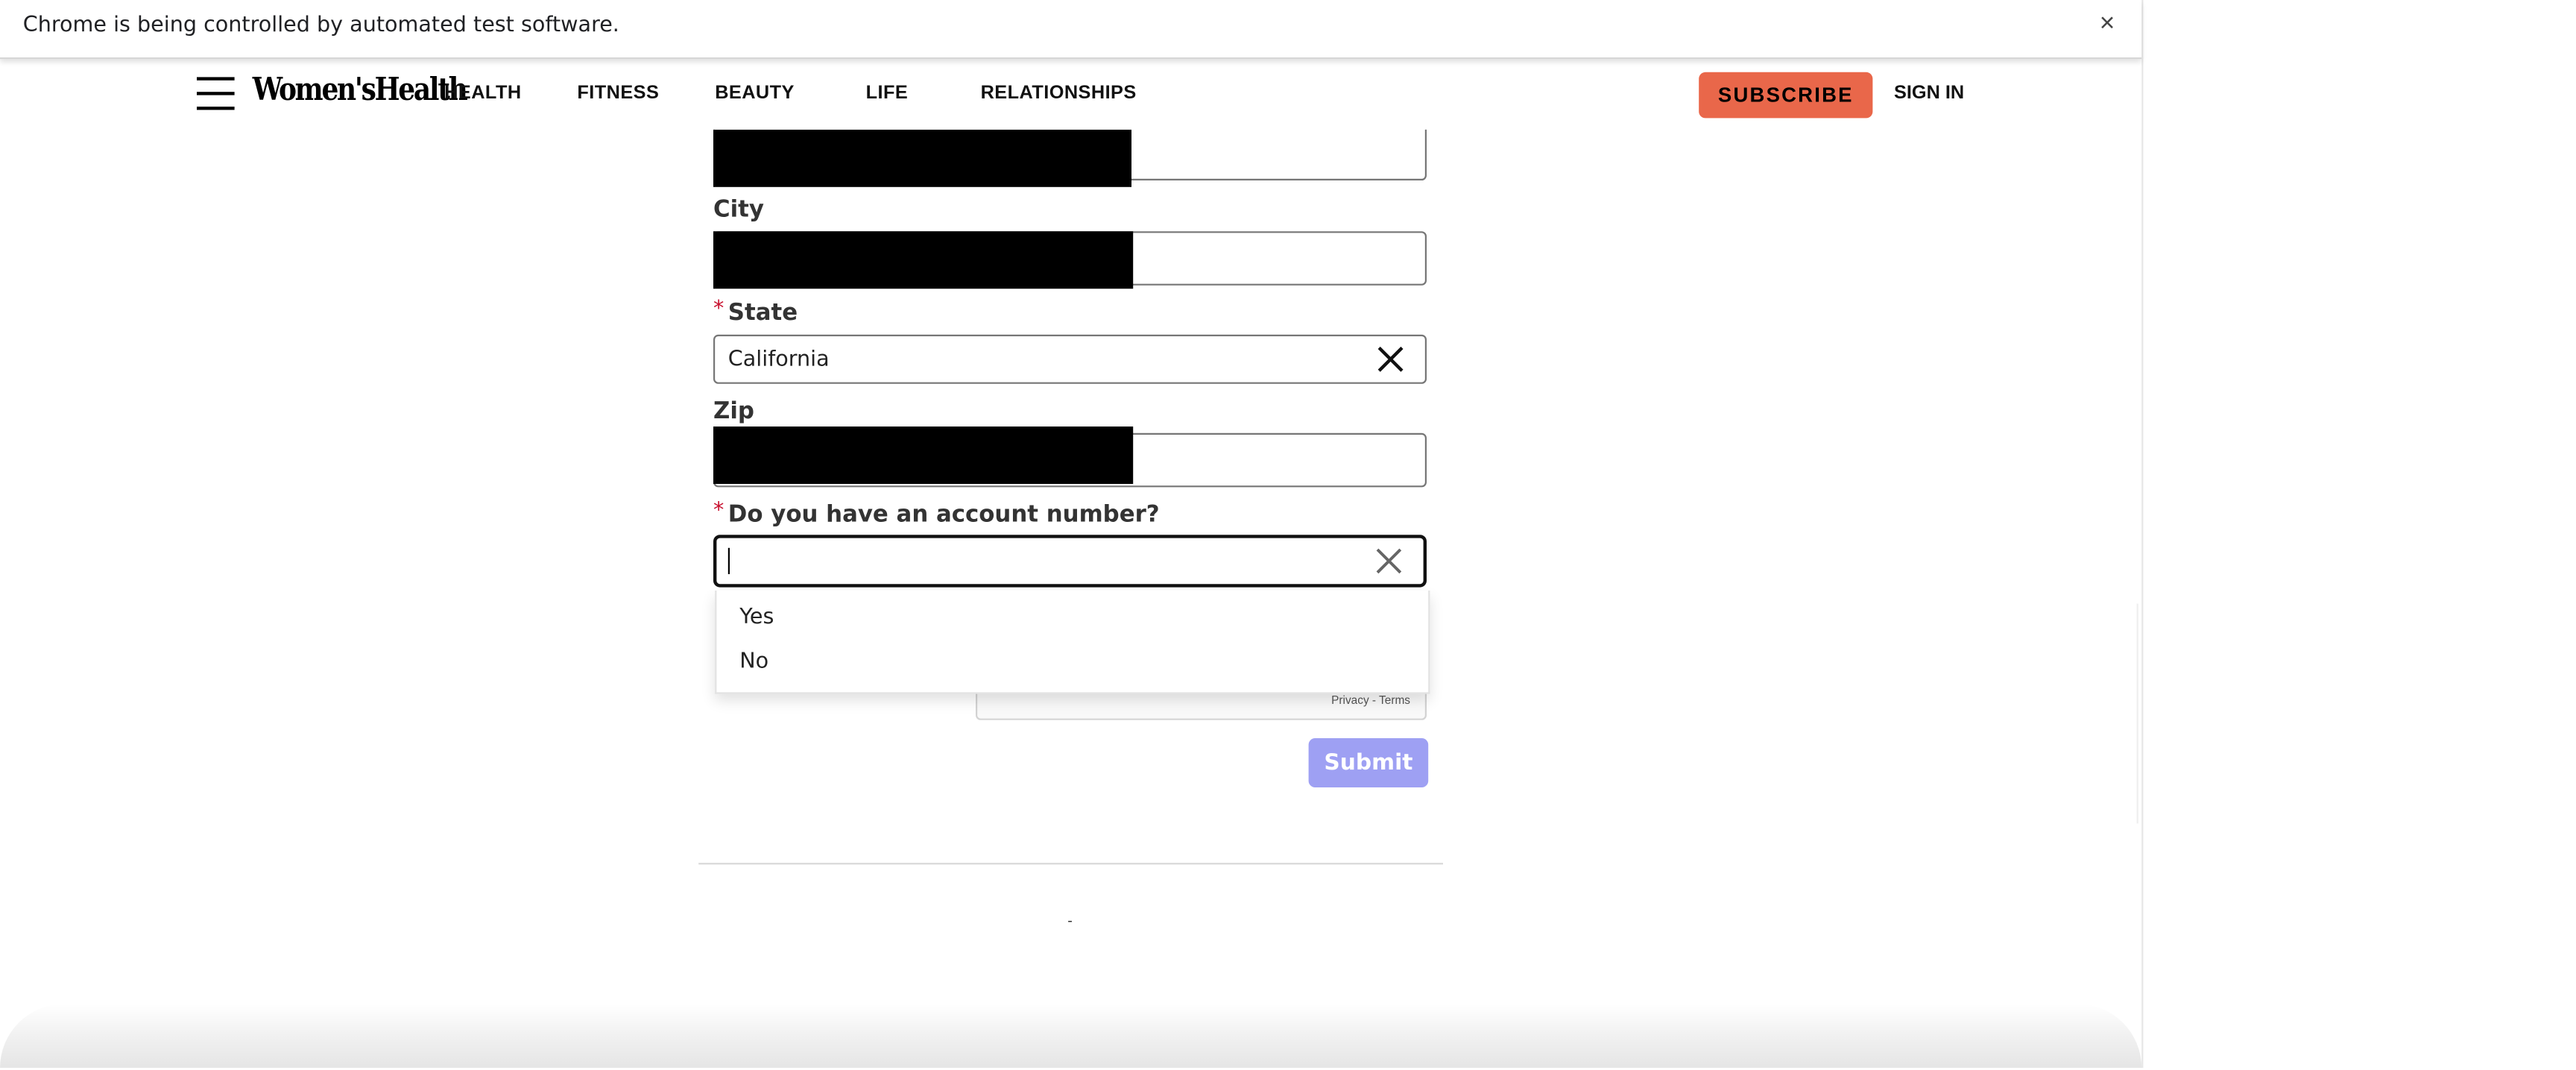 This screenshot has height=1070, width=2576. Describe the element at coordinates (618, 93) in the screenshot. I see `nav-fitness: FITNESS` at that location.